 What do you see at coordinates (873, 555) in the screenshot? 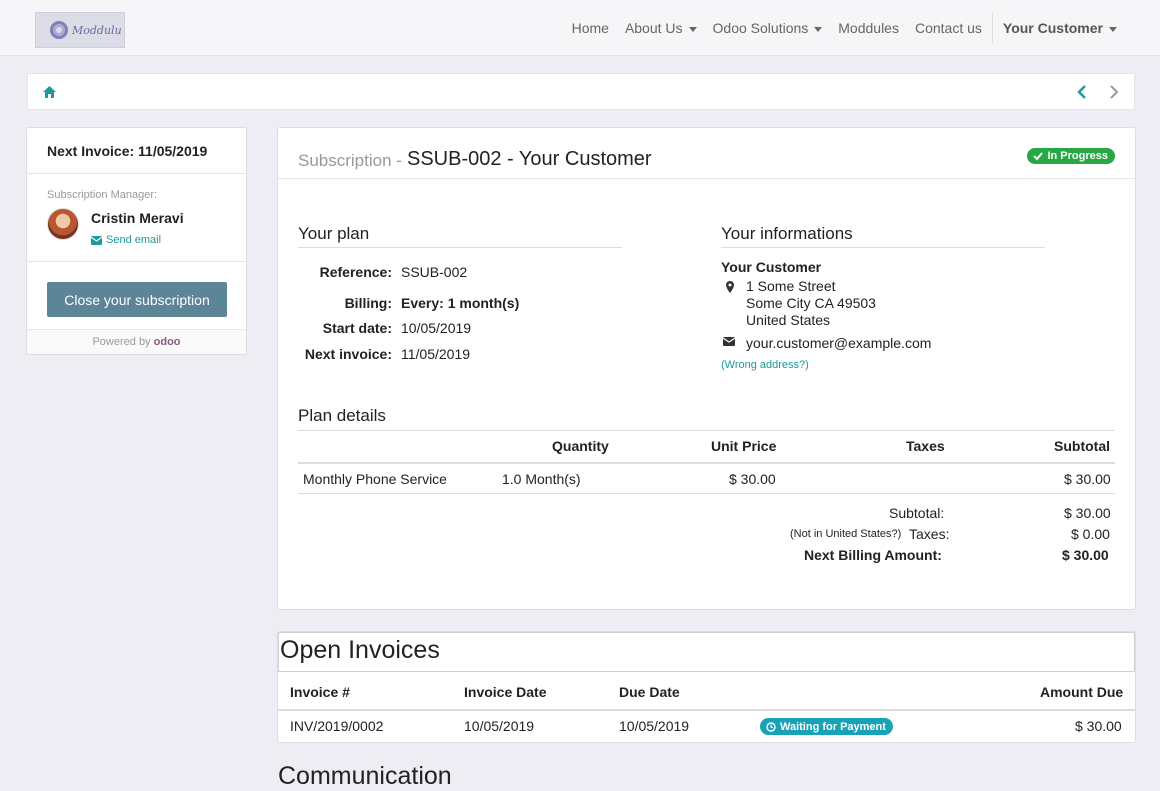
I see `next-billing-label: Next Billing Amount:` at bounding box center [873, 555].